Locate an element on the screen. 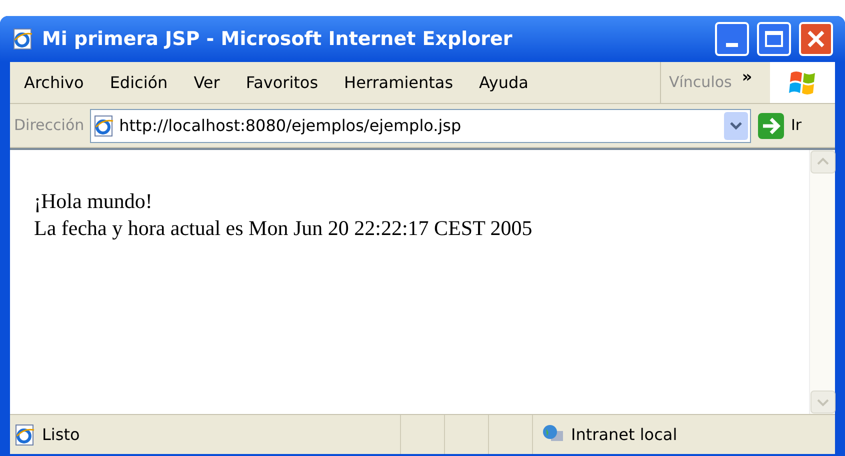  security-zone: Intranet local is located at coordinates (624, 435).